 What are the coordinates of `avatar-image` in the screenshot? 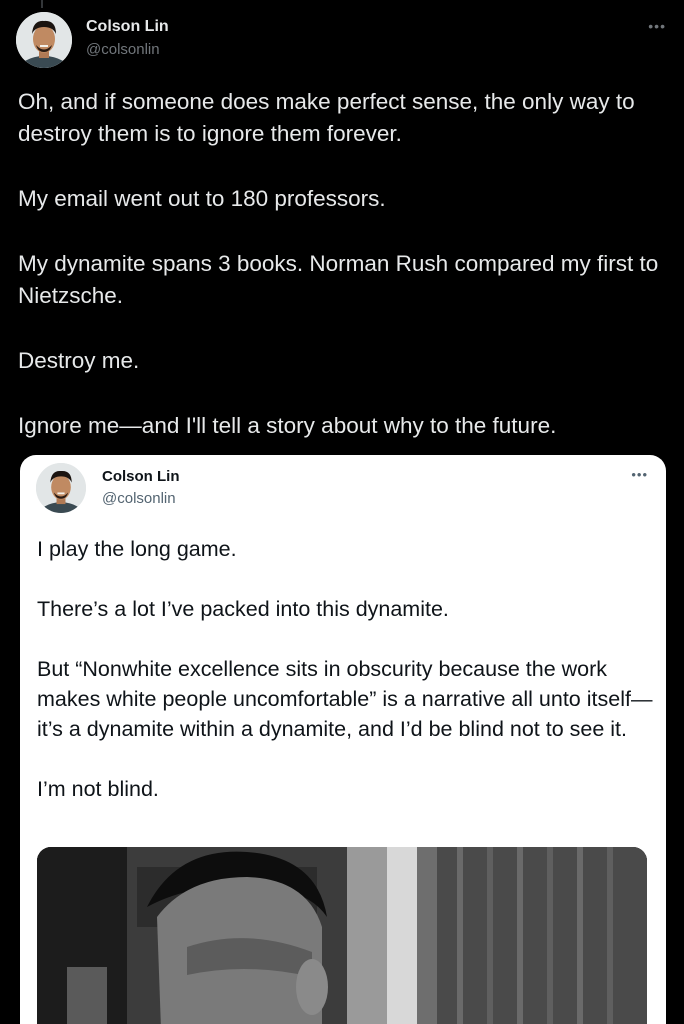 It's located at (44, 40).